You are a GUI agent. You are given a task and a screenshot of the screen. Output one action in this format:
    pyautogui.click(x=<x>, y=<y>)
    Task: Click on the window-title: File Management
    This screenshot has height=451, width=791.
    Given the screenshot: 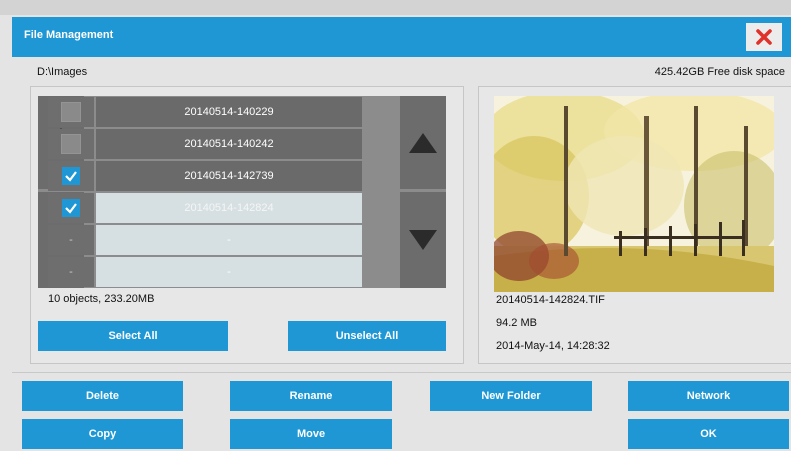 What is the action you would take?
    pyautogui.click(x=69, y=35)
    